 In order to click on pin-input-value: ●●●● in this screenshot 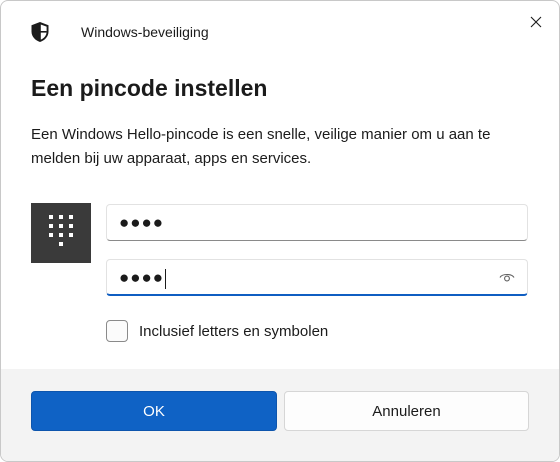, I will do `click(142, 222)`.